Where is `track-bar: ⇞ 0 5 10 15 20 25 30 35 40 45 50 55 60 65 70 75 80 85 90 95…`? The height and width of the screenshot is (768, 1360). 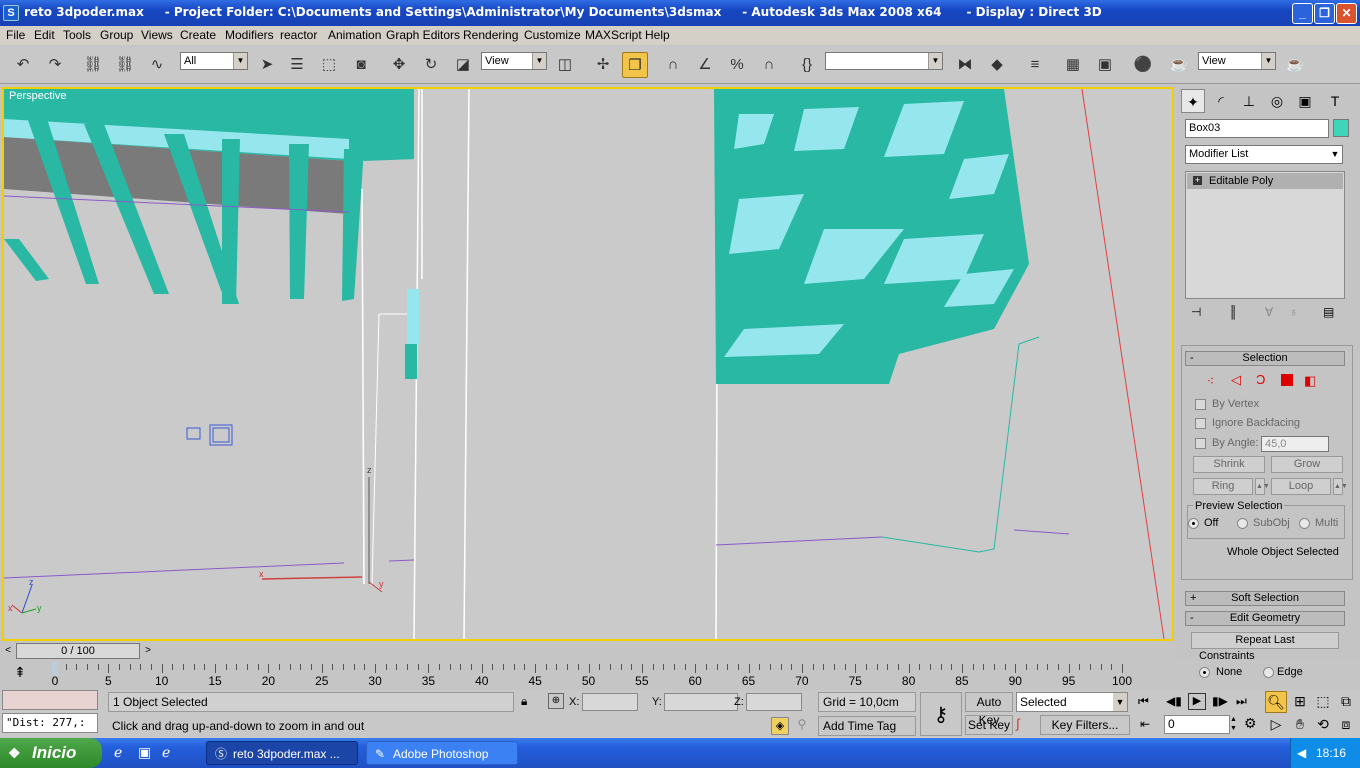
track-bar: ⇞ 0 5 10 15 20 25 30 35 40 45 50 55 60 65 70 75 80 85 90 95… is located at coordinates (588, 675).